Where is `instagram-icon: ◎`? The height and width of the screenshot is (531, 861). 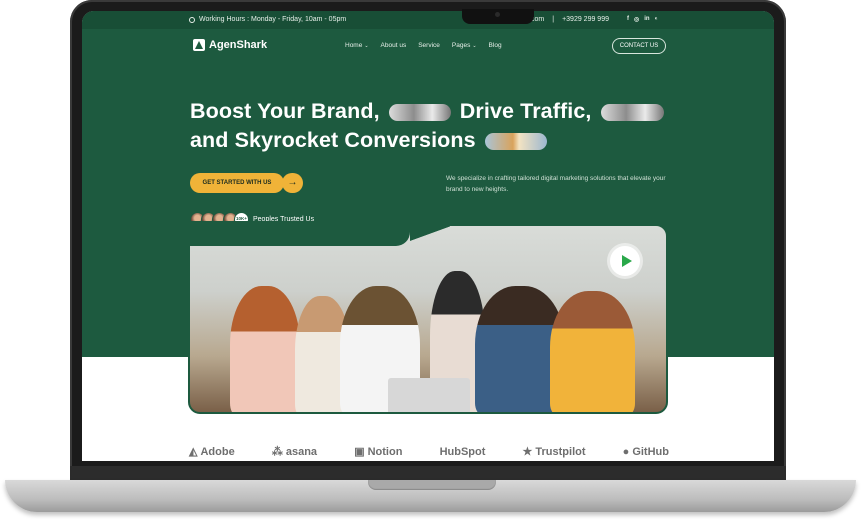 instagram-icon: ◎ is located at coordinates (636, 19).